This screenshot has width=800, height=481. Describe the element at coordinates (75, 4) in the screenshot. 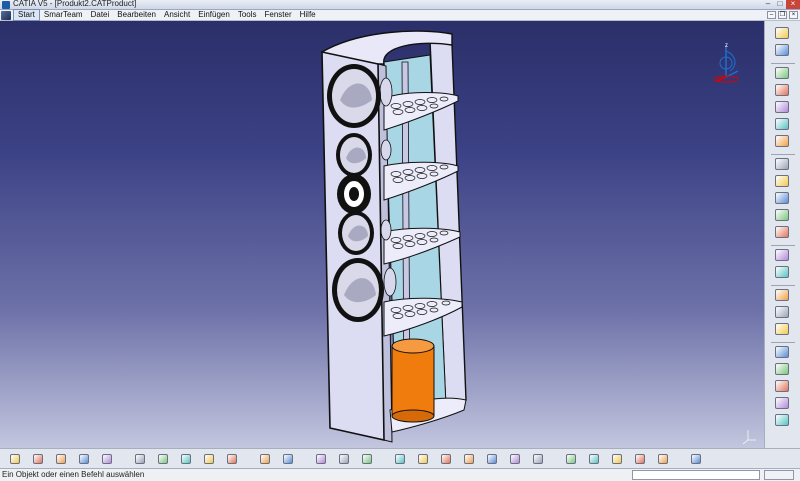

I see `window-title: CATIA V5 - [Produkt2.CATProduct]` at that location.